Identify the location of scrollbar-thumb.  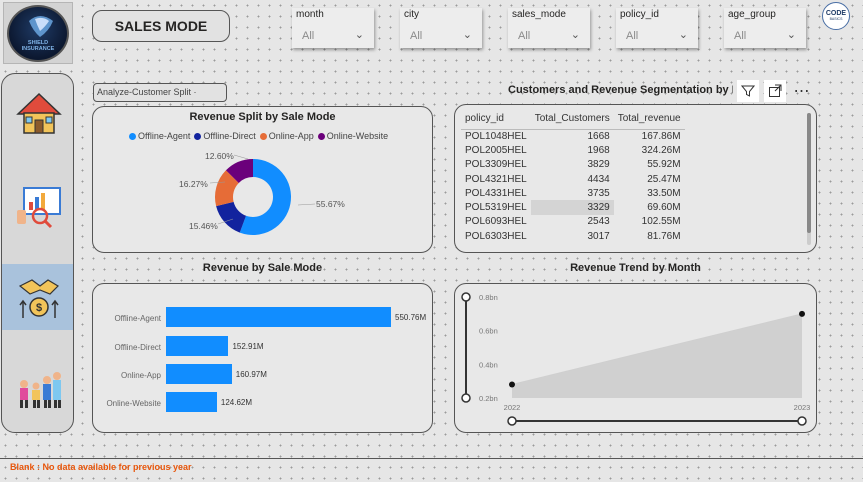
(809, 173).